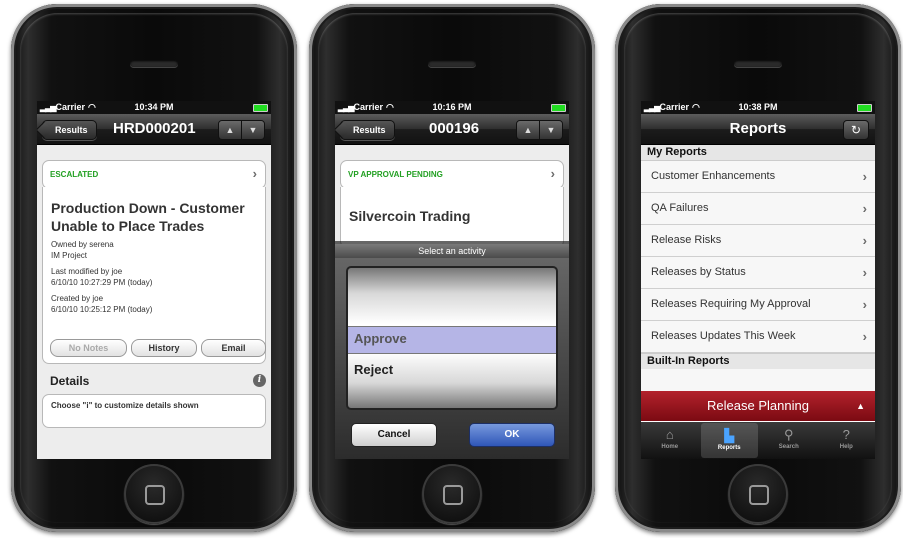 This screenshot has width=903, height=538. What do you see at coordinates (856, 130) in the screenshot?
I see `refresh-icon: ↻` at bounding box center [856, 130].